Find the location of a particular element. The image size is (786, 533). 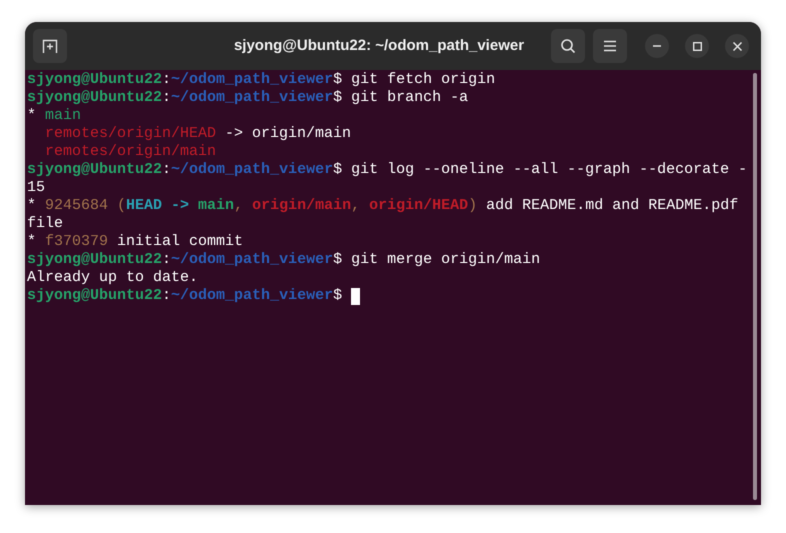

menu-button is located at coordinates (610, 46).